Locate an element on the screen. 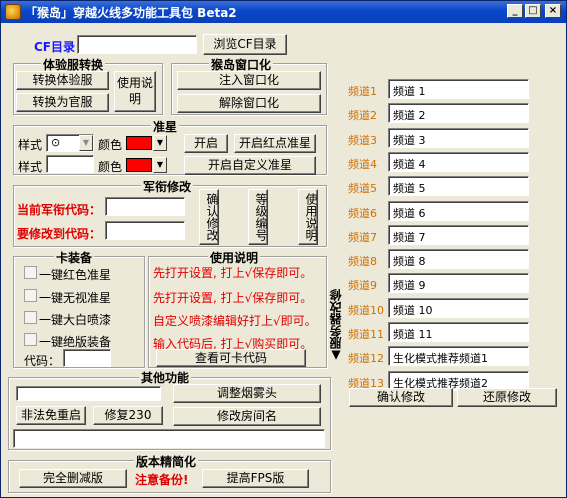 The width and height of the screenshot is (567, 498). room-name-input is located at coordinates (169, 438).